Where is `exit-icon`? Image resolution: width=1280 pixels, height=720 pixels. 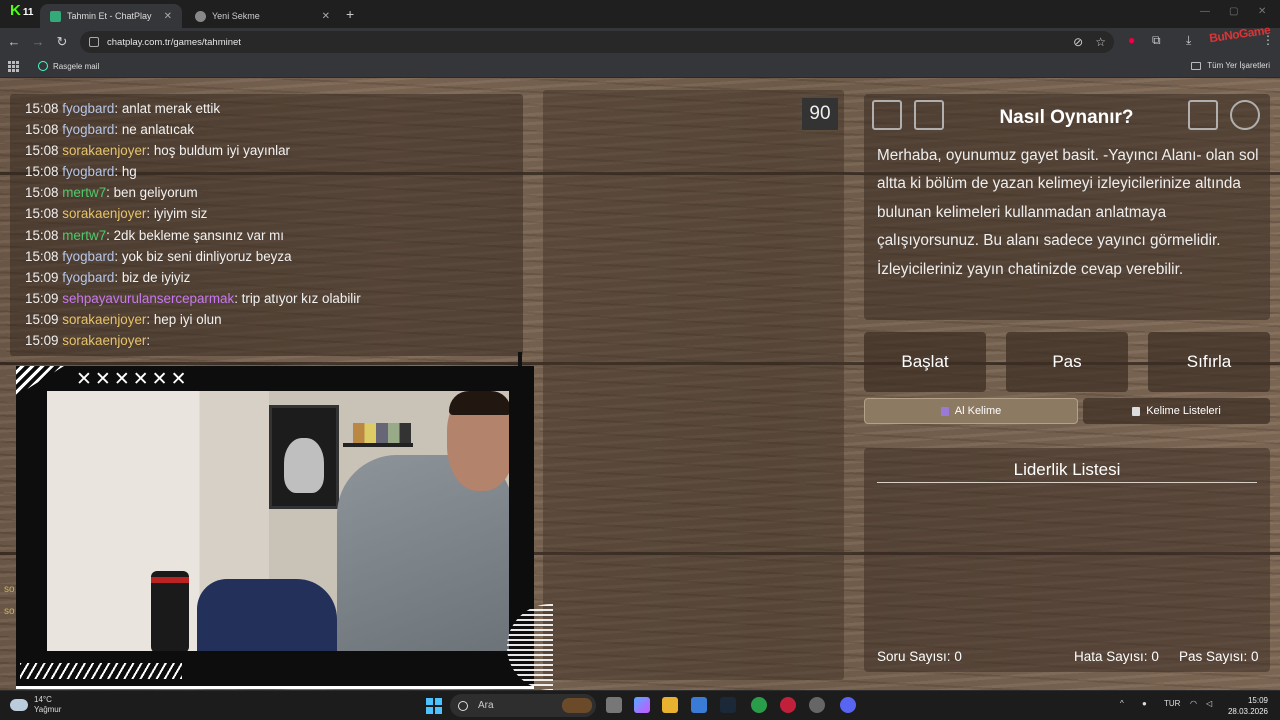 exit-icon is located at coordinates (1203, 115).